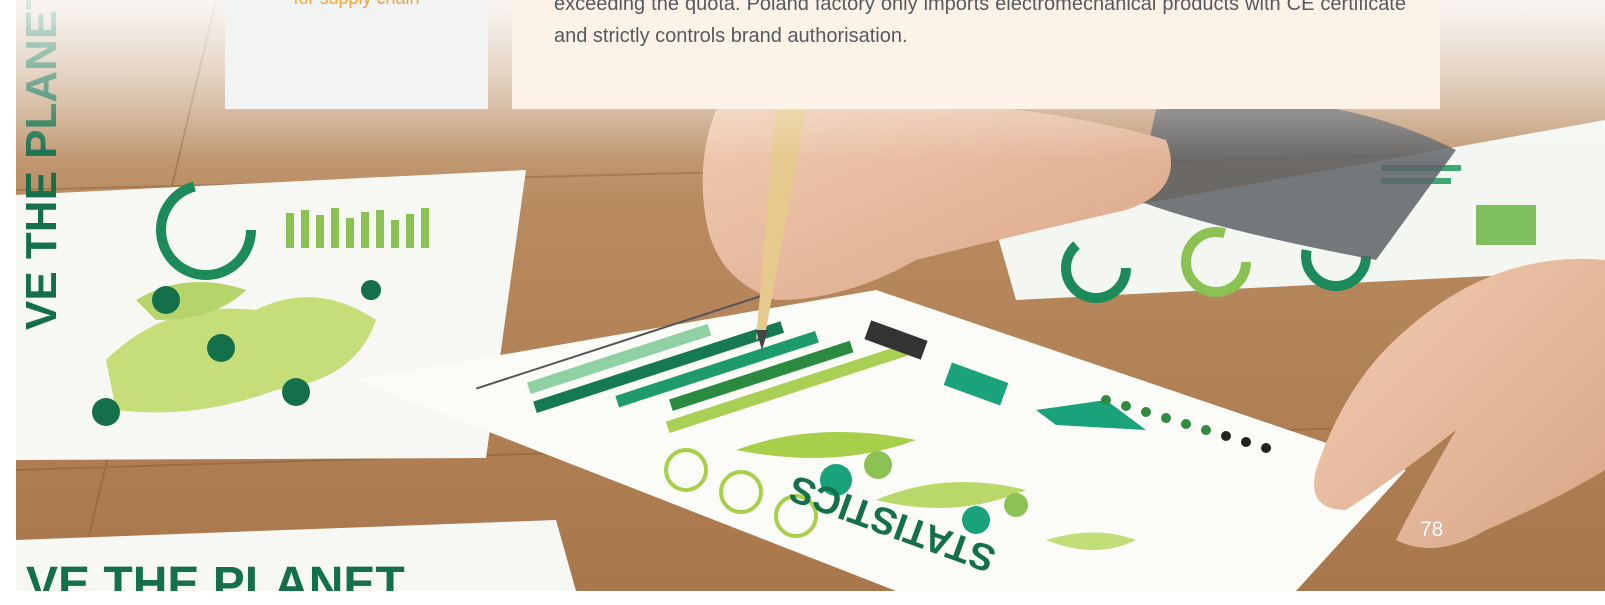 This screenshot has height=605, width=1605. I want to click on page-number: 78, so click(1432, 529).